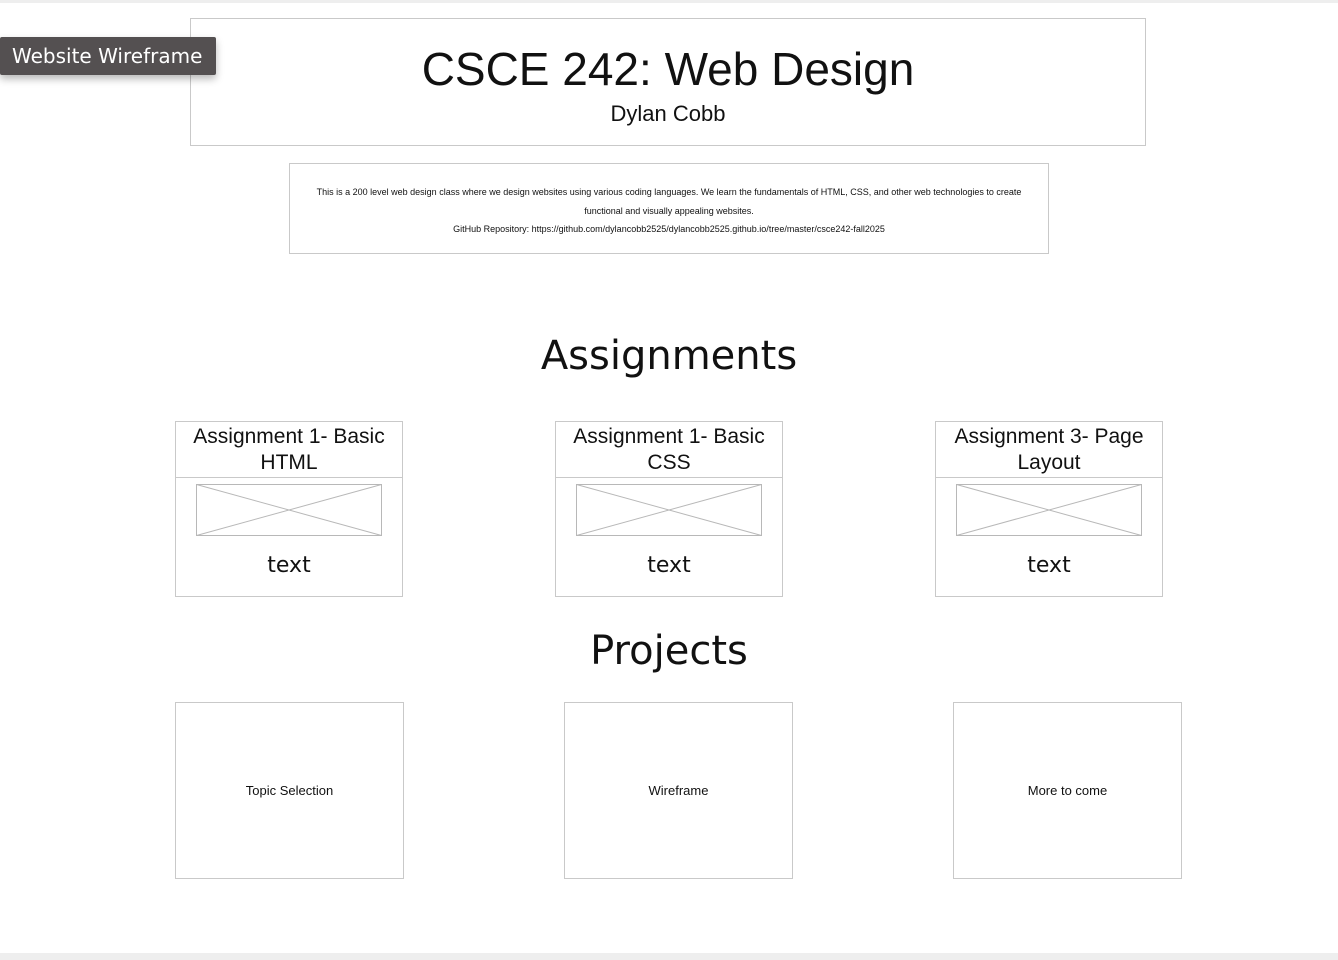 The width and height of the screenshot is (1338, 960). Describe the element at coordinates (289, 450) in the screenshot. I see `assignment-title: Assignment 1- Basic HTML` at that location.